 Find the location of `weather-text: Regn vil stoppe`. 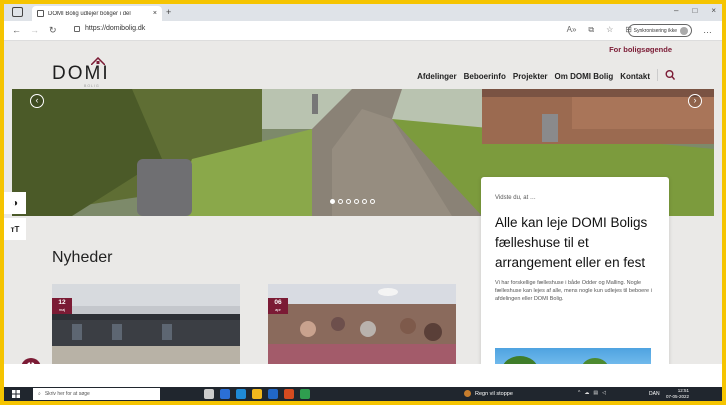

weather-text: Regn vil stoppe is located at coordinates (494, 393).